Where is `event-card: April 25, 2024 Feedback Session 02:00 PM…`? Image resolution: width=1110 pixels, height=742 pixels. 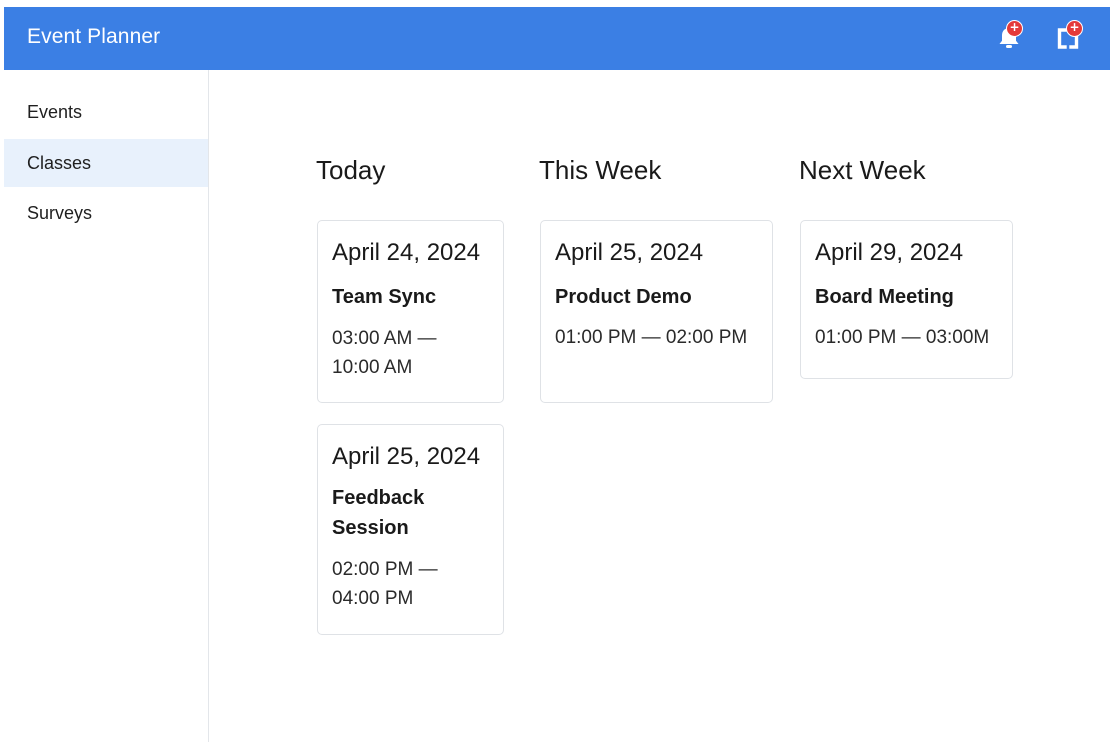
event-card: April 25, 2024 Feedback Session 02:00 PM… is located at coordinates (410, 529).